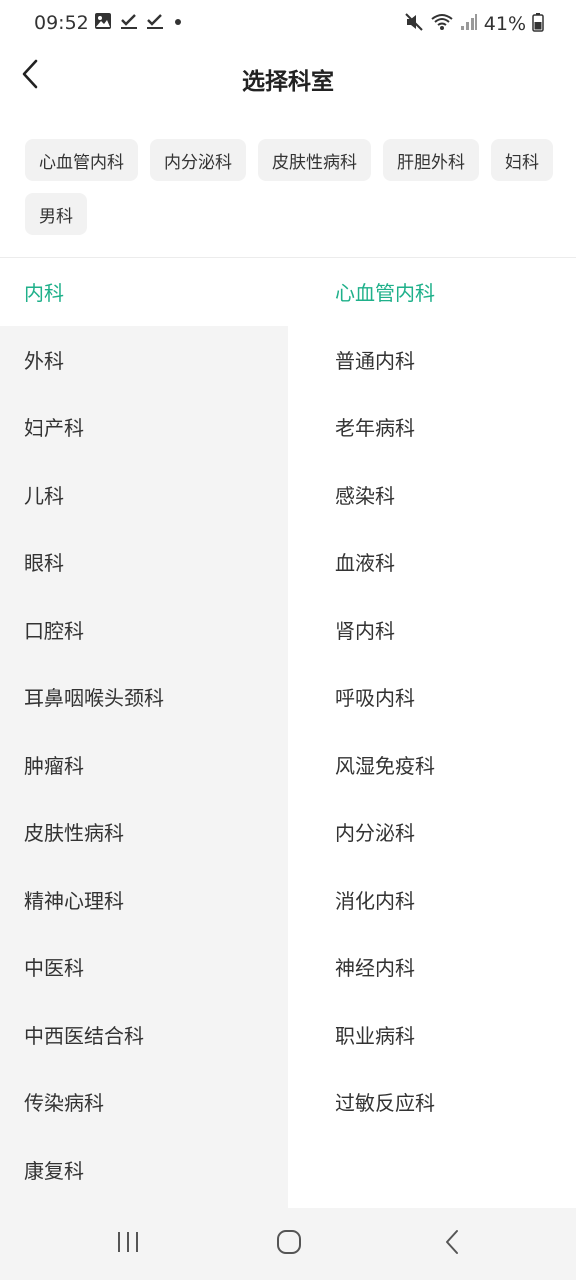  I want to click on system-nav-bar, so click(288, 1244).